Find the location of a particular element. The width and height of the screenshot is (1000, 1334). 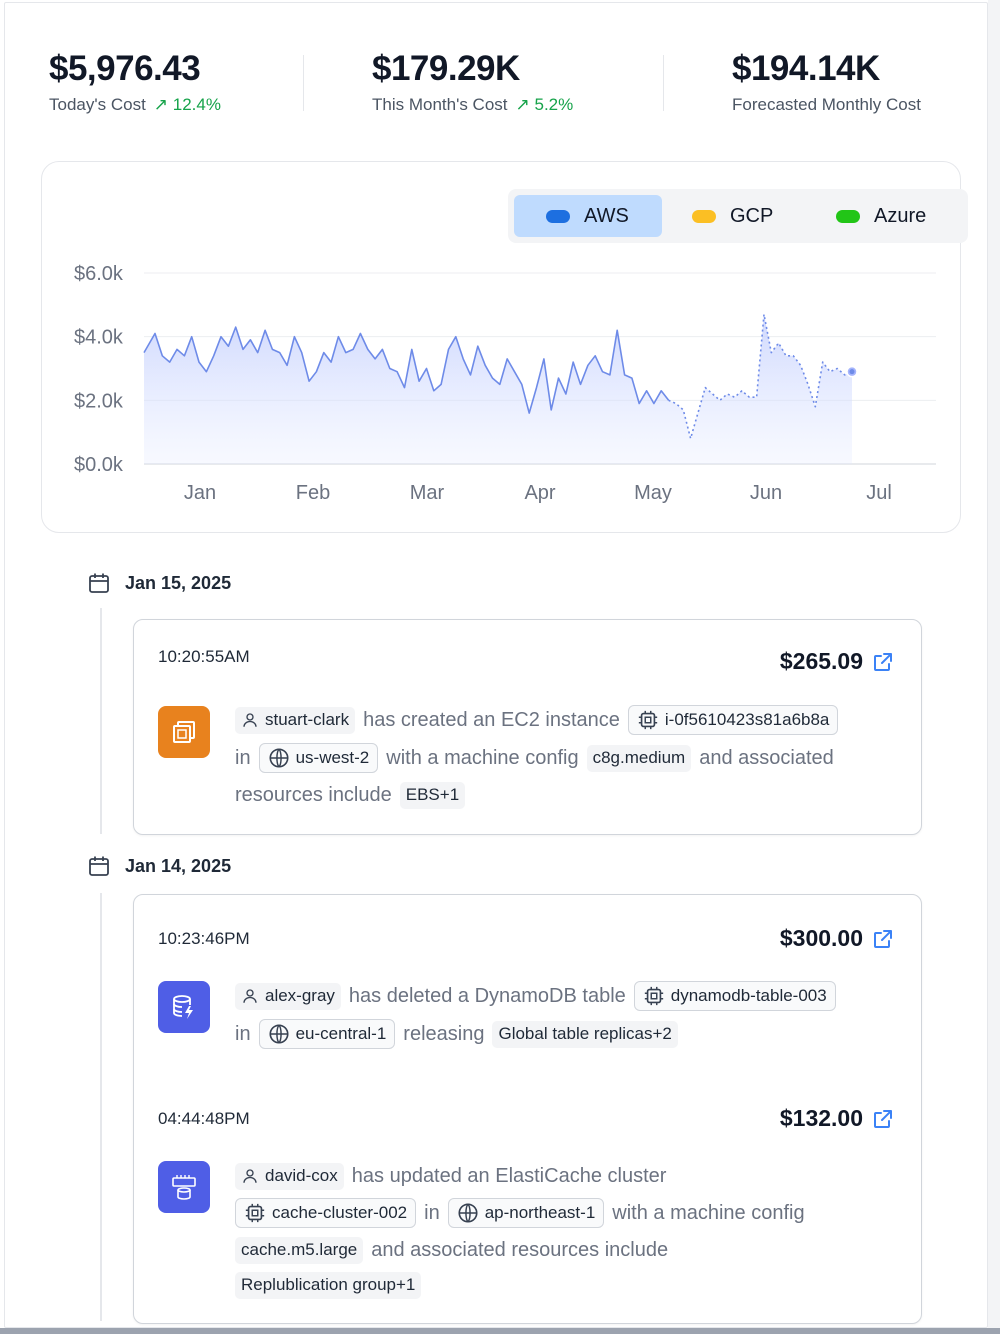

calendar-icon is located at coordinates (99, 866).